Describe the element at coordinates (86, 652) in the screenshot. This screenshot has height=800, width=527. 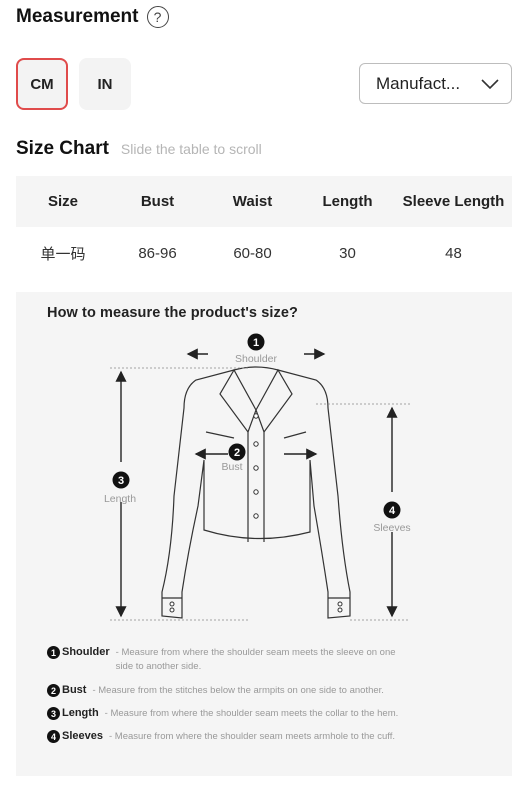
I see `legend-name: Shoulder` at that location.